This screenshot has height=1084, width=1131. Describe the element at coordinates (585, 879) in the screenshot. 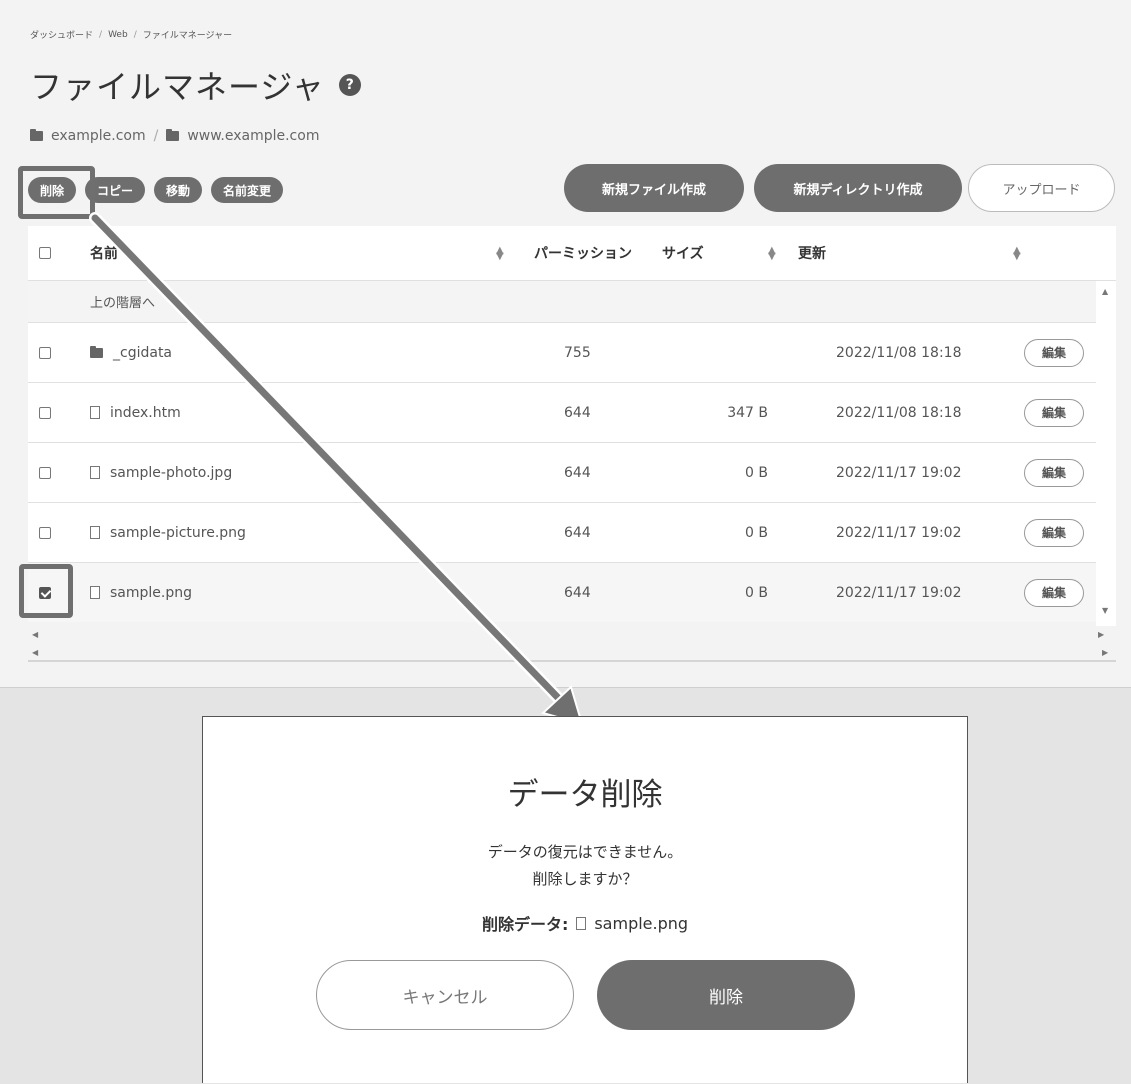

I see `dialog-message-line: 削除しますか？` at that location.